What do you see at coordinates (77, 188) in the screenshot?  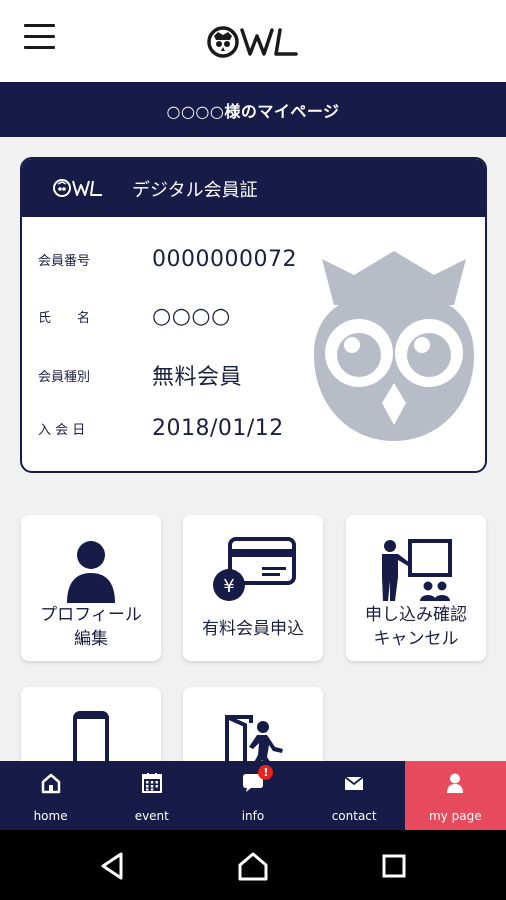 I see `owl-logo-small` at bounding box center [77, 188].